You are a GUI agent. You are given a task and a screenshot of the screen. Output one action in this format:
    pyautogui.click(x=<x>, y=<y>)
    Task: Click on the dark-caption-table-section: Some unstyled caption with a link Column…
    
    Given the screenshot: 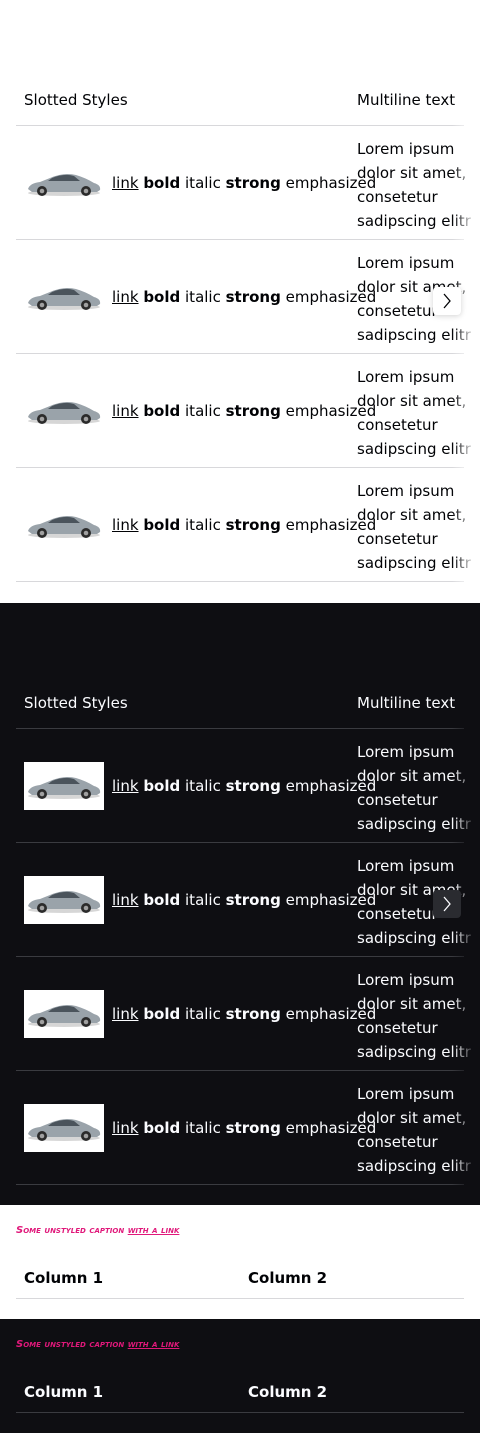 What is the action you would take?
    pyautogui.click(x=240, y=1376)
    